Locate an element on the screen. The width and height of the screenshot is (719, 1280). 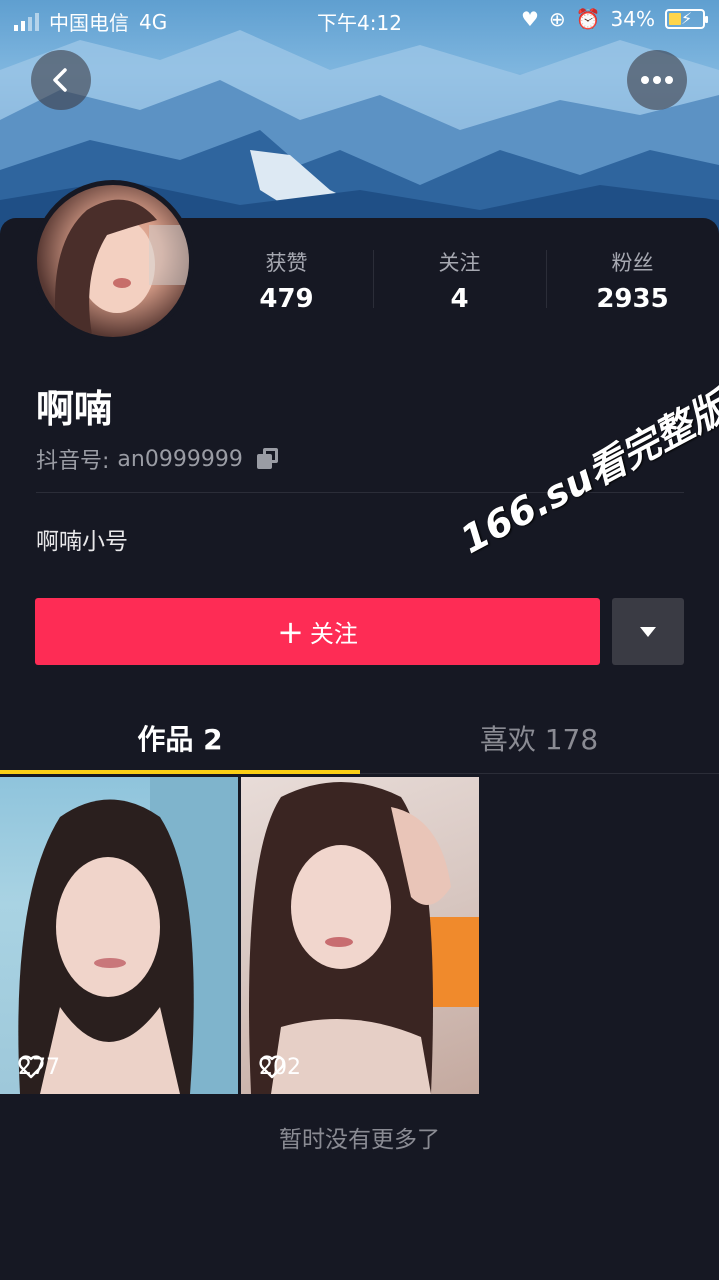
profile-tabs: 作品 2 喜欢 178 is located at coordinates (359, 737).